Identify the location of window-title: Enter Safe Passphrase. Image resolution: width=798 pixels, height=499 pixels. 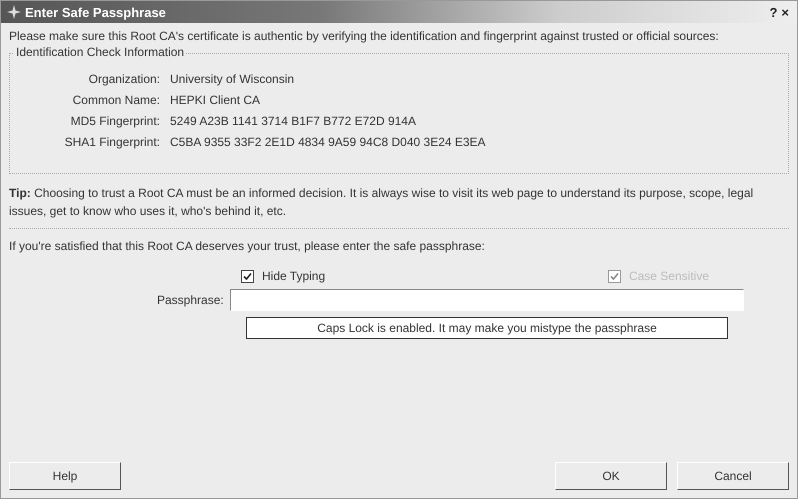
(96, 12).